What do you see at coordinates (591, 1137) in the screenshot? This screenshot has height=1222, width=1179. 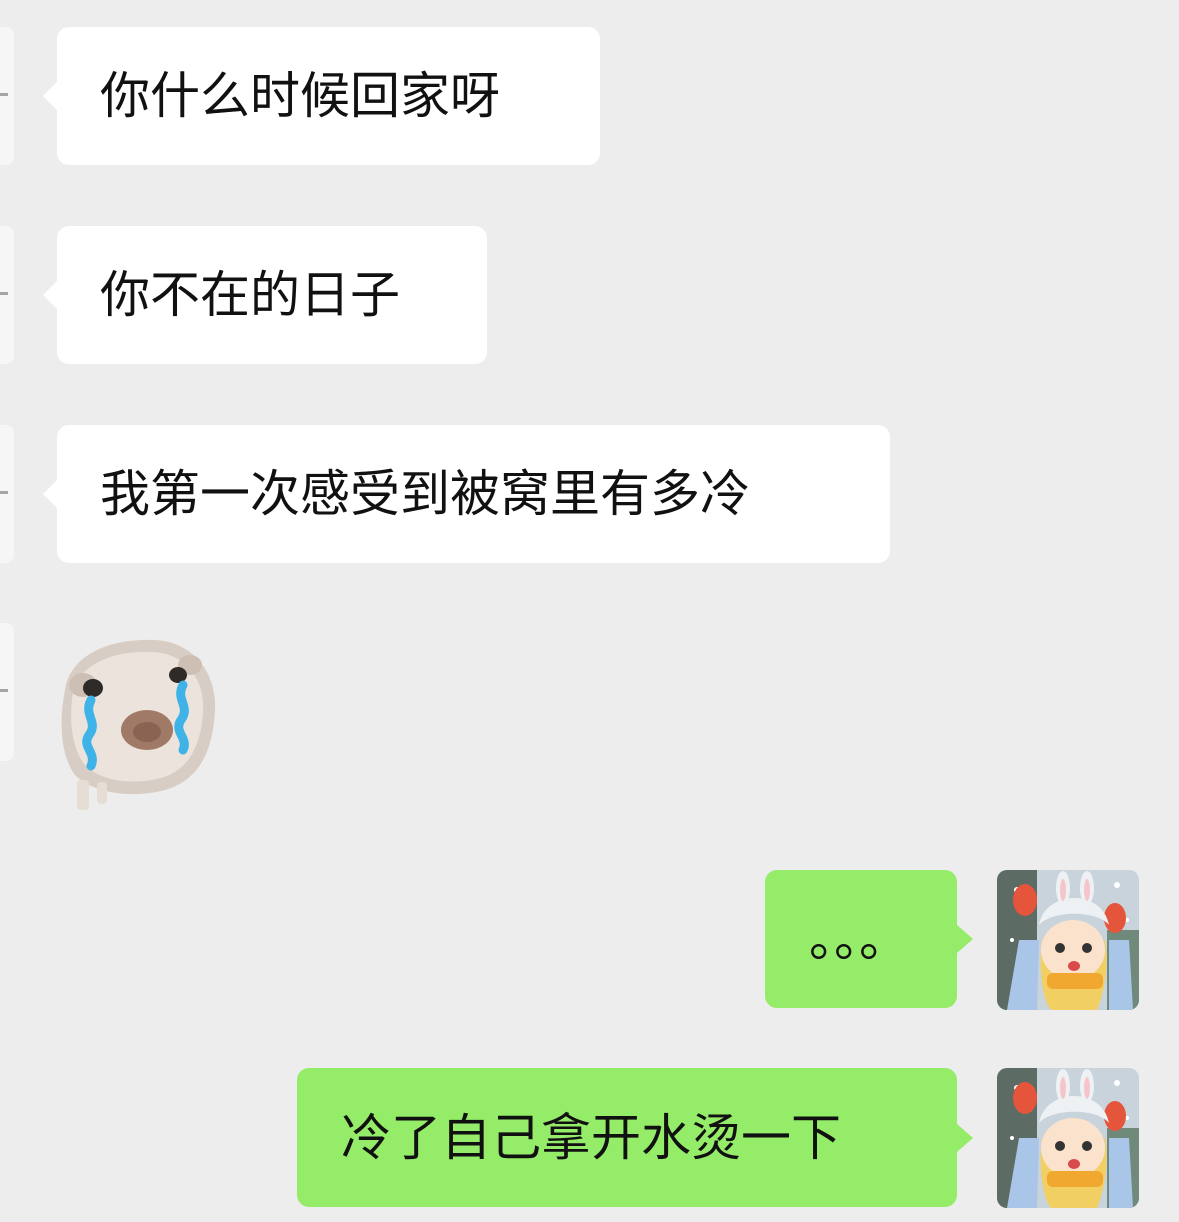 I see `message-text: 冷了自己拿开水烫一下` at bounding box center [591, 1137].